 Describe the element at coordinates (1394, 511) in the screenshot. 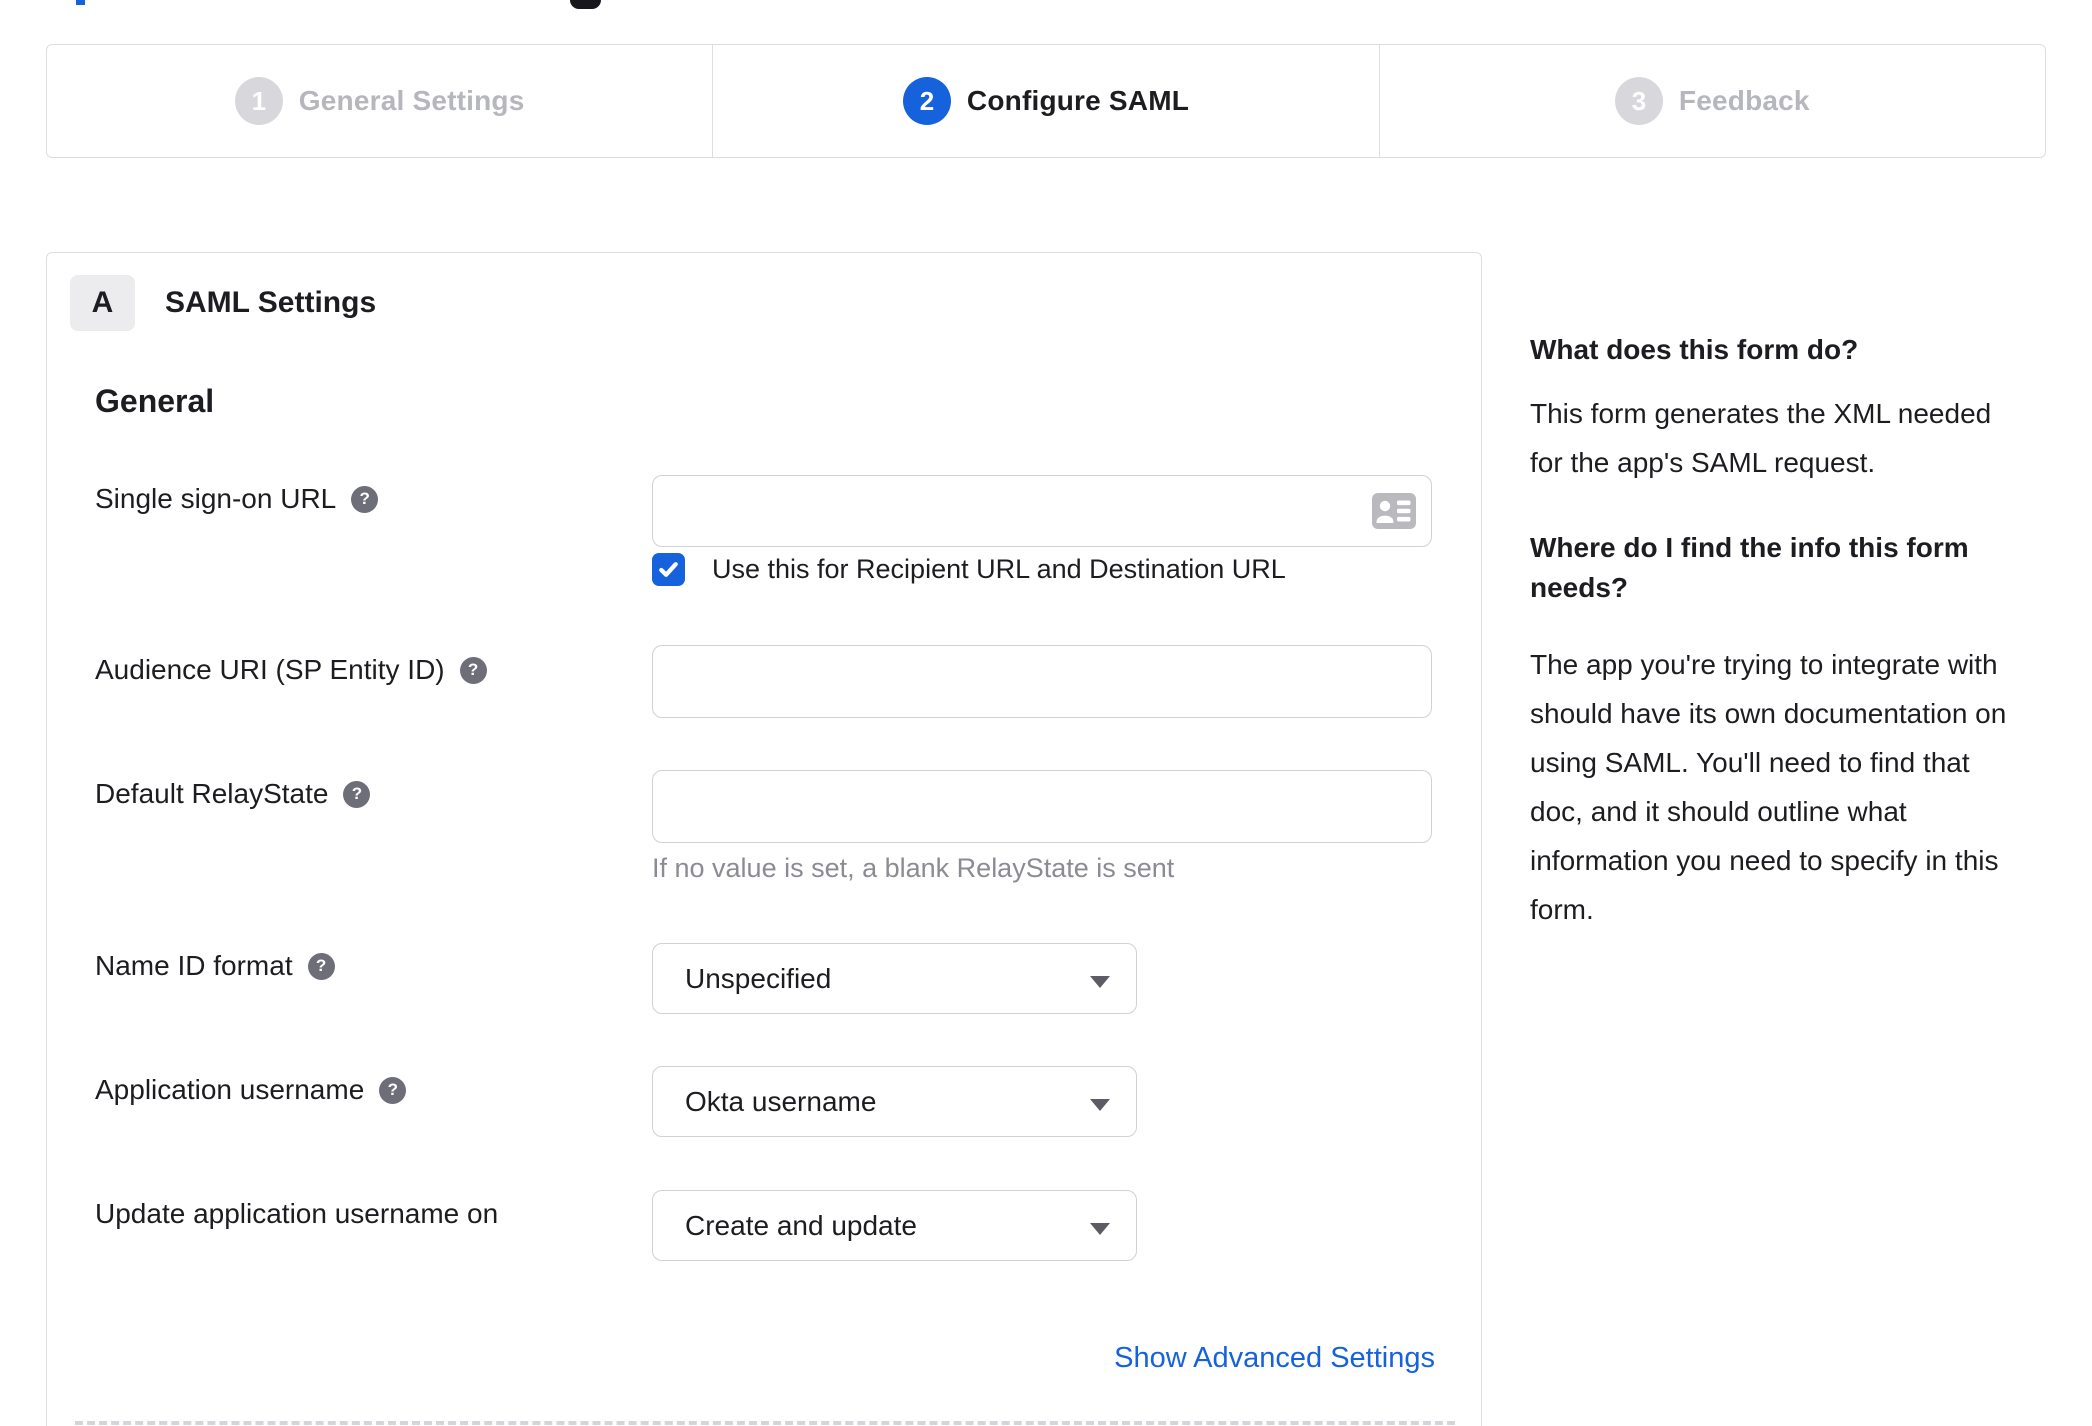

I see `contact-card-icon` at that location.